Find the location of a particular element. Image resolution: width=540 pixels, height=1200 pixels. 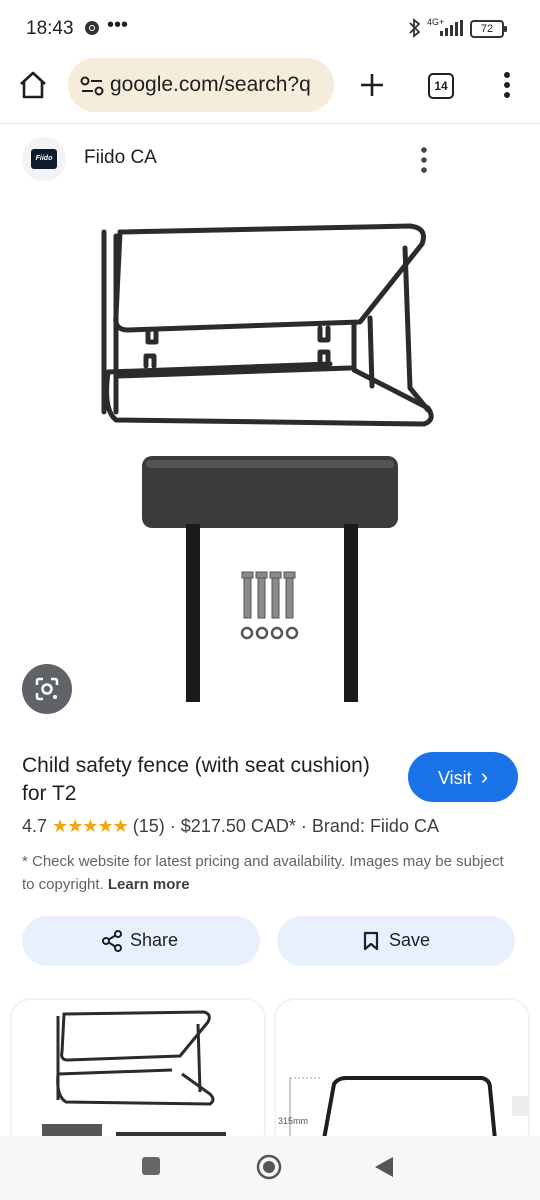

home-icon is located at coordinates (33, 85).